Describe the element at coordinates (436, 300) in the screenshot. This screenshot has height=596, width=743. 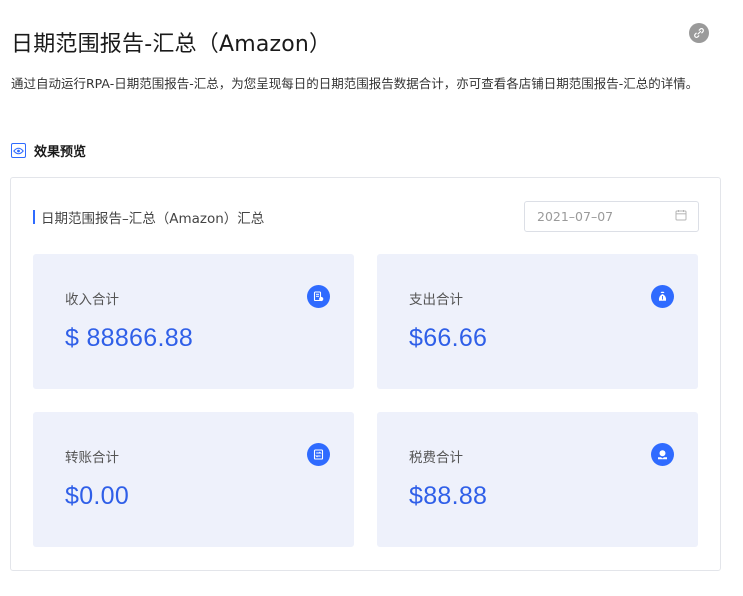
I see `stat-label: 支出合计` at that location.